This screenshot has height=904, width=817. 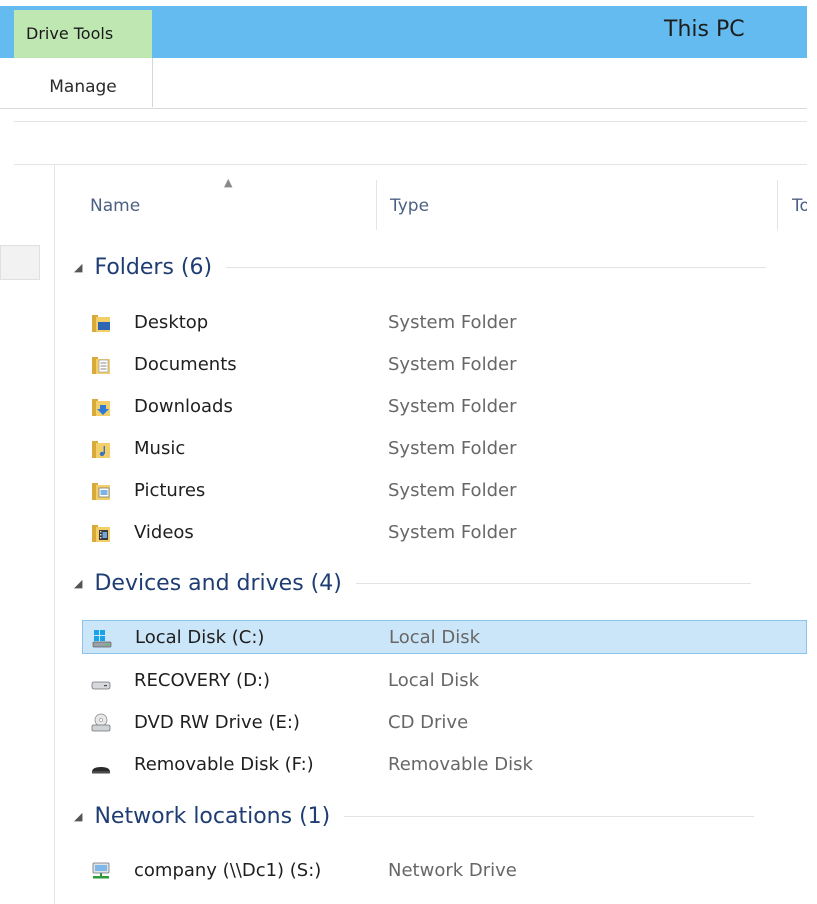 I want to click on item-type: Network Drive, so click(x=452, y=870).